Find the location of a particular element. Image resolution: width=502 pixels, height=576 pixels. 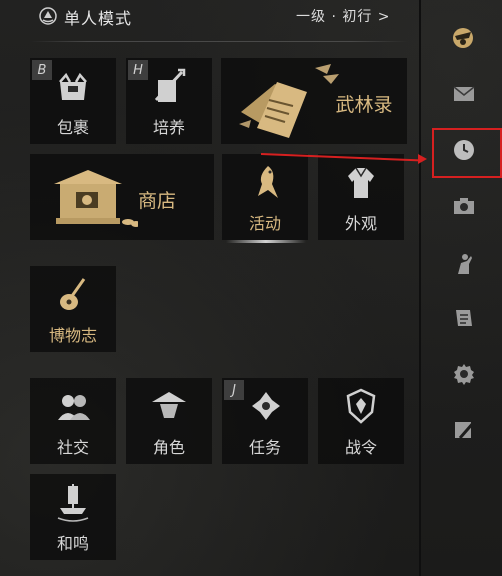

museum-tile: 博物志 is located at coordinates (73, 309).